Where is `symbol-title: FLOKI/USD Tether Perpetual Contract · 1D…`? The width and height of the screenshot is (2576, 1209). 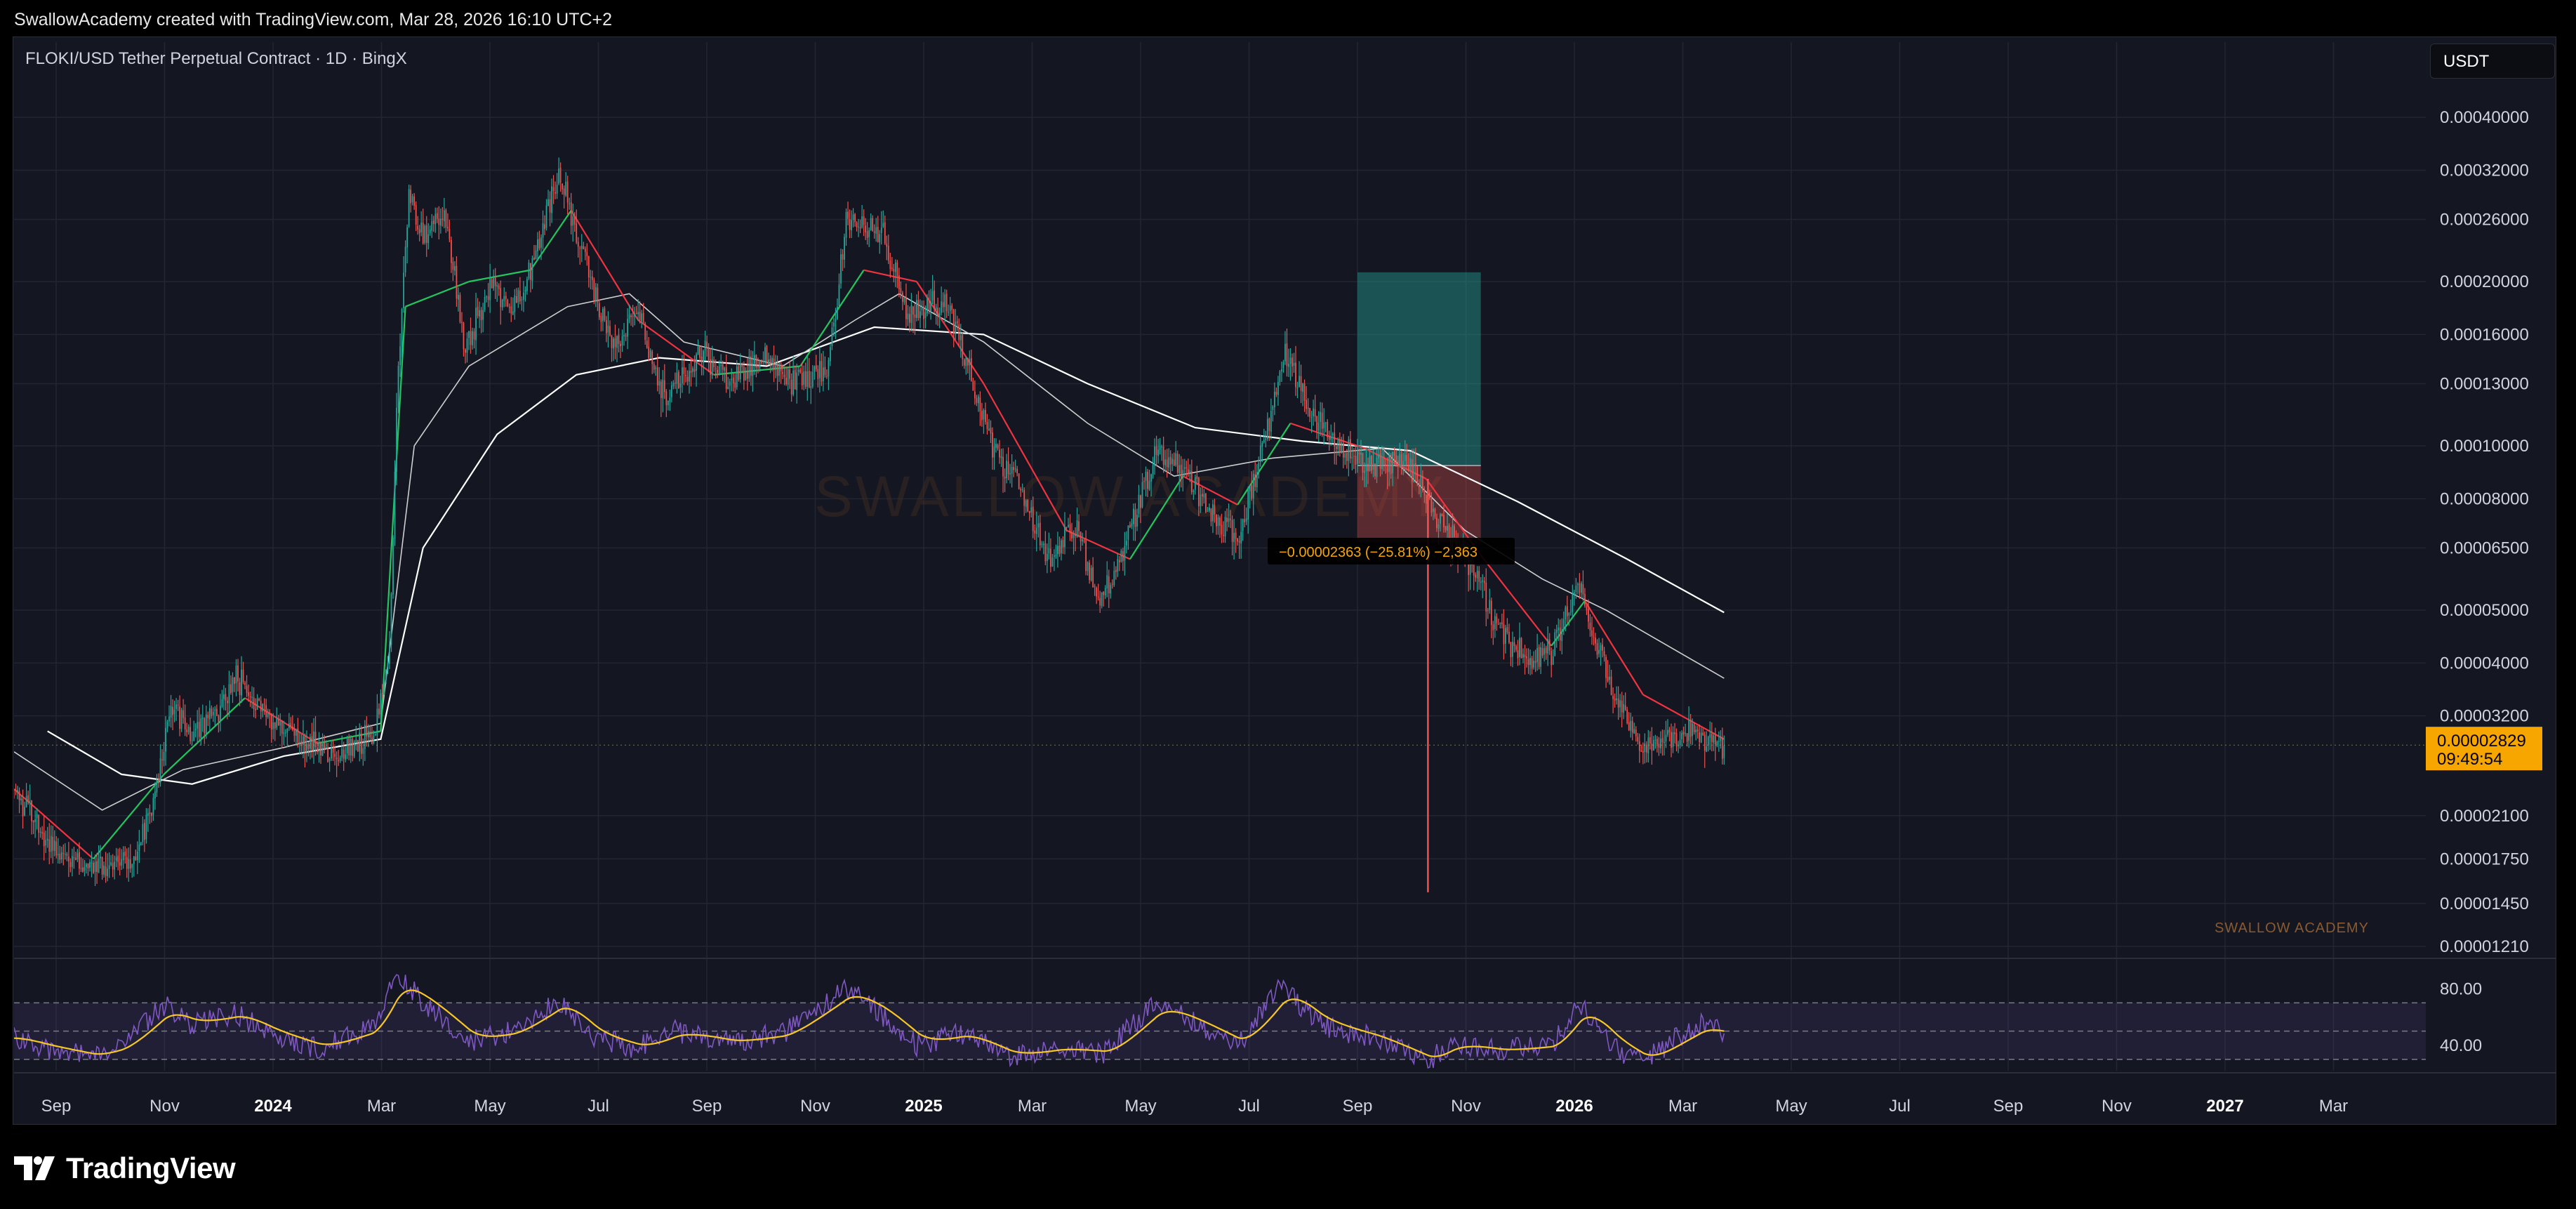 symbol-title: FLOKI/USD Tether Perpetual Contract · 1D… is located at coordinates (216, 59).